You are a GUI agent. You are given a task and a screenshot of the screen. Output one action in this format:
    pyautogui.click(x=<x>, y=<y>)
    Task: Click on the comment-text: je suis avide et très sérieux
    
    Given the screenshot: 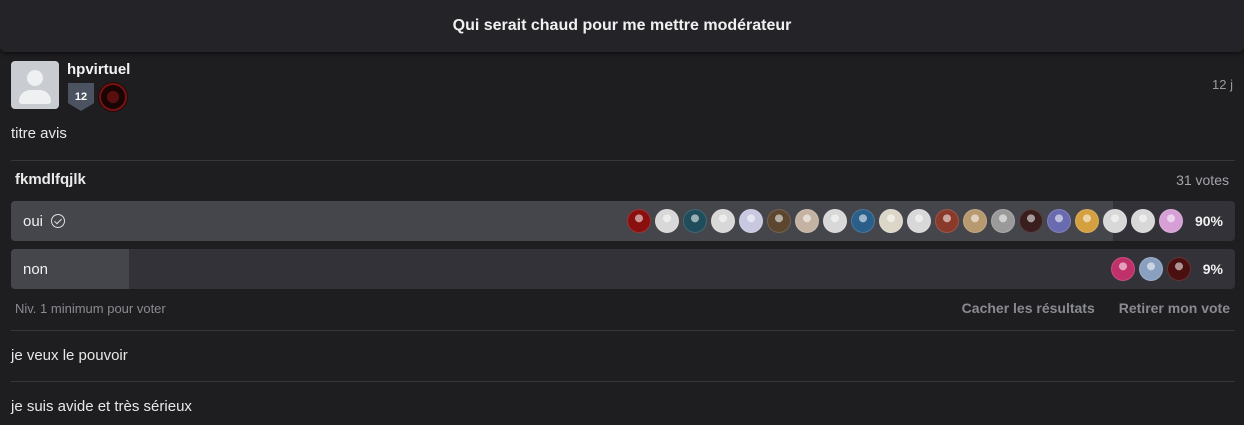 What is the action you would take?
    pyautogui.click(x=101, y=406)
    